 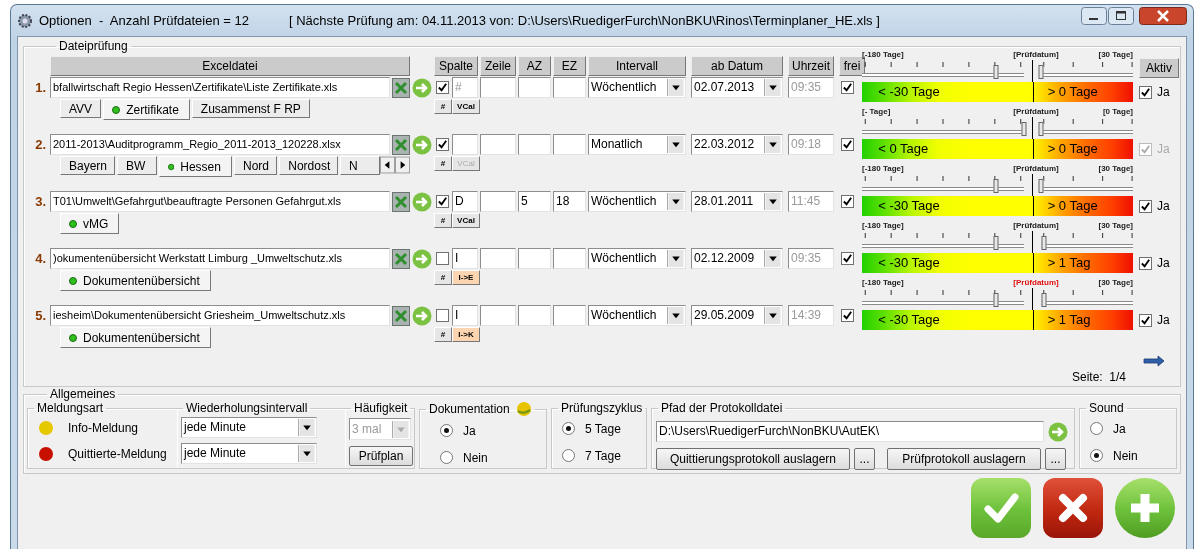 What do you see at coordinates (1094, 16) in the screenshot?
I see `minimize-button` at bounding box center [1094, 16].